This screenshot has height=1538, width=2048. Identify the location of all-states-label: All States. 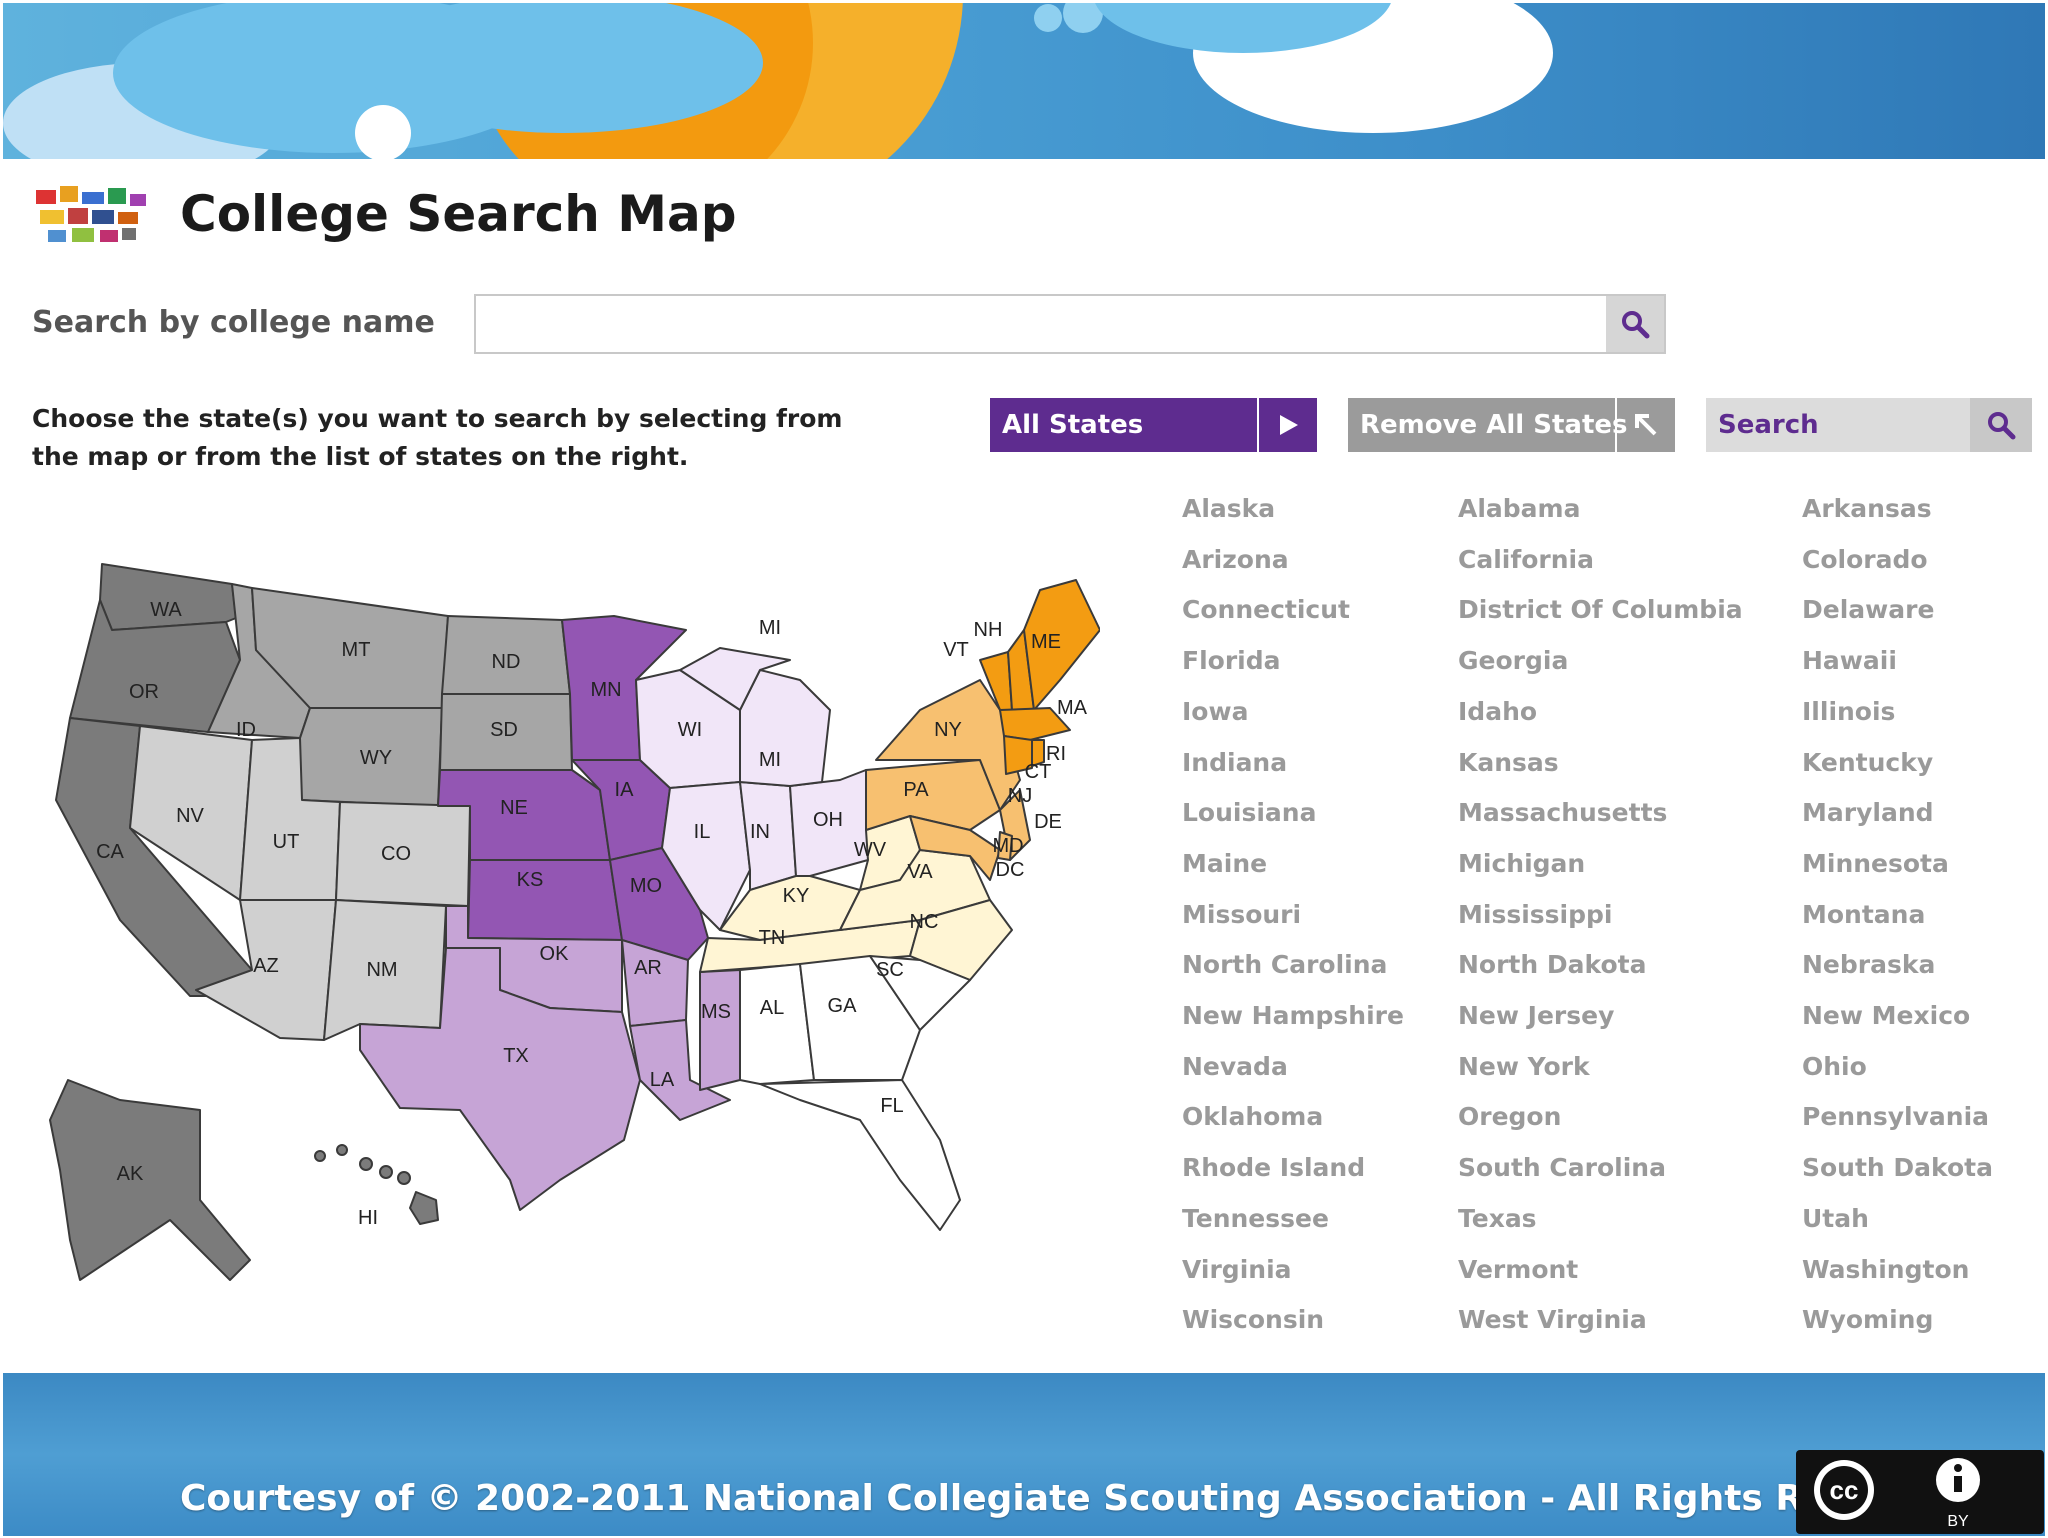
(1073, 425).